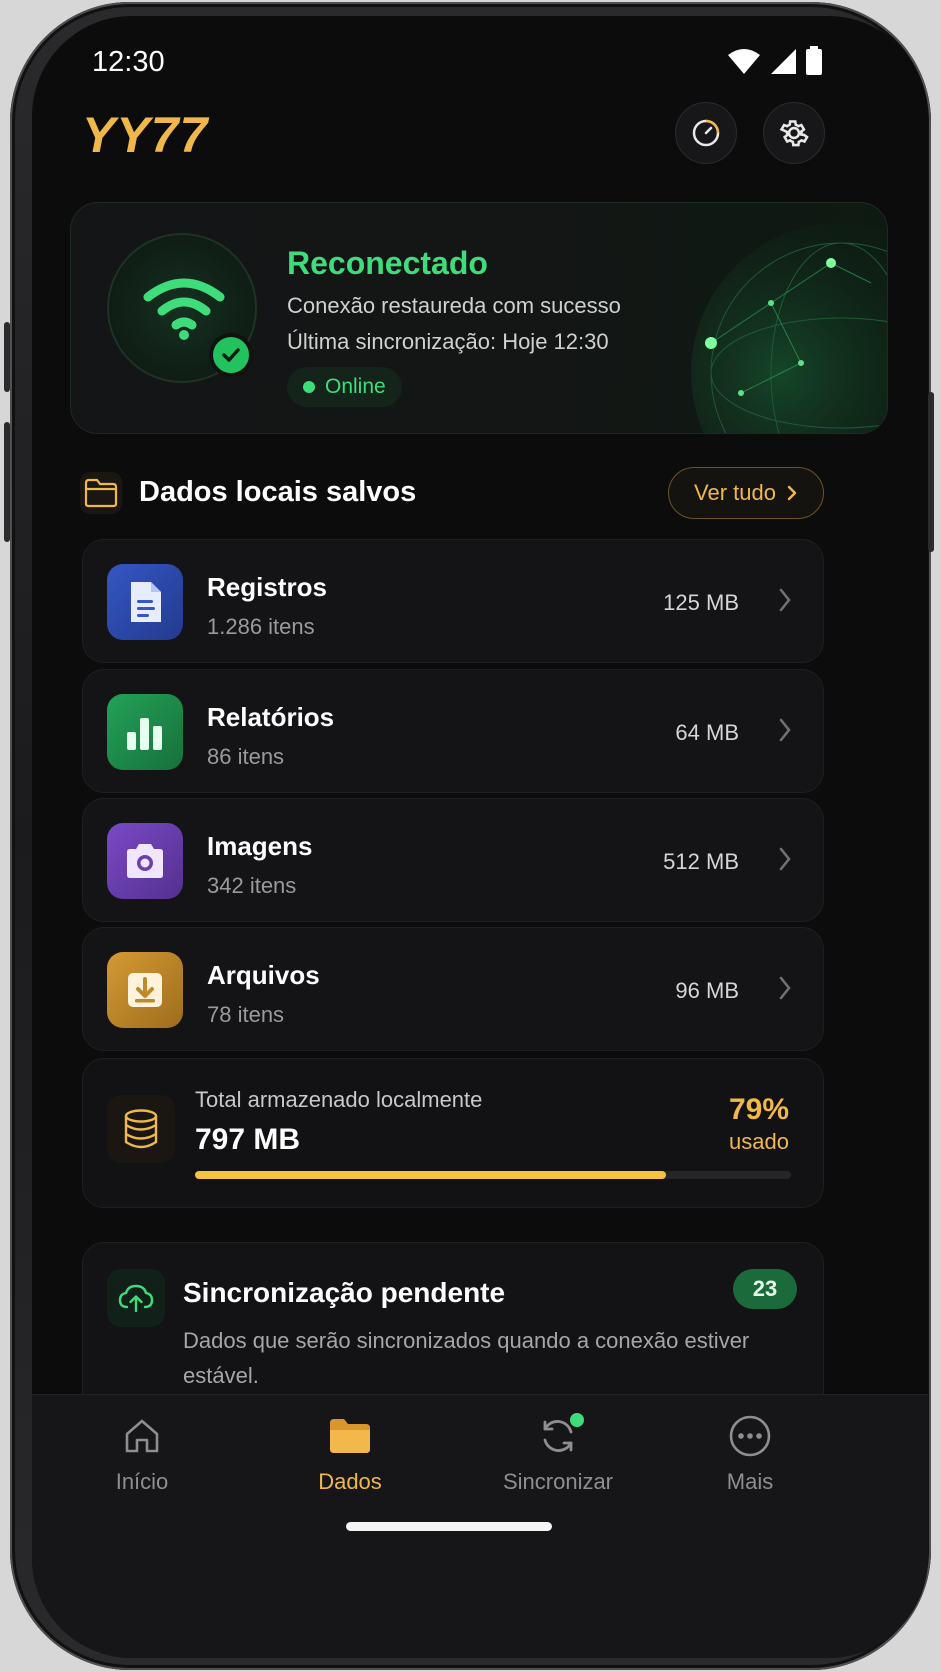  I want to click on globe-network-graphic, so click(789, 328).